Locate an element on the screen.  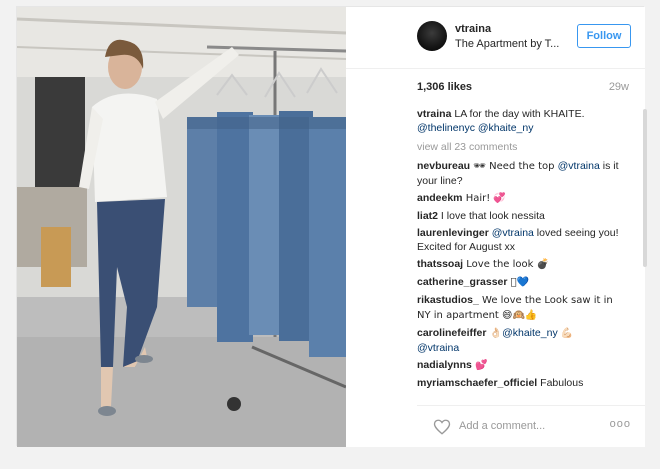
comment-text: Love the look 💣 is located at coordinates (506, 264).